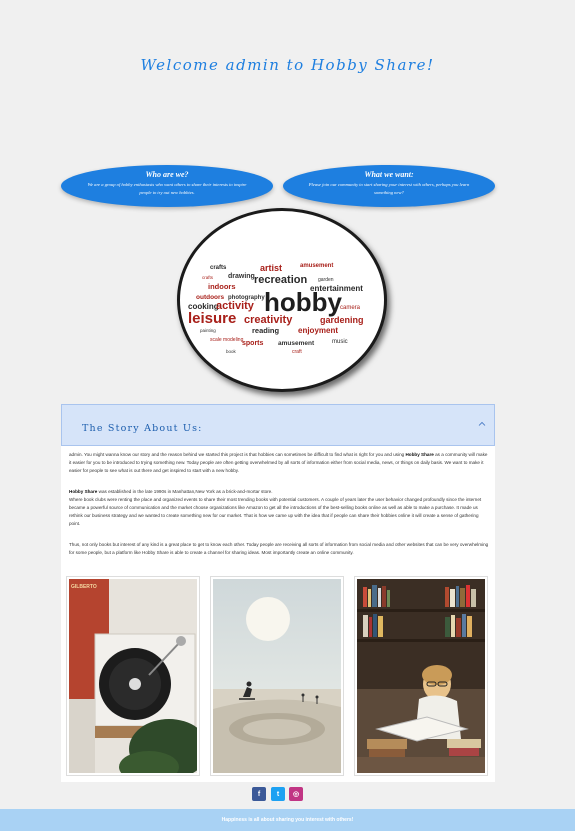 This screenshot has height=831, width=575. What do you see at coordinates (266, 330) in the screenshot?
I see `wc-word: reading` at bounding box center [266, 330].